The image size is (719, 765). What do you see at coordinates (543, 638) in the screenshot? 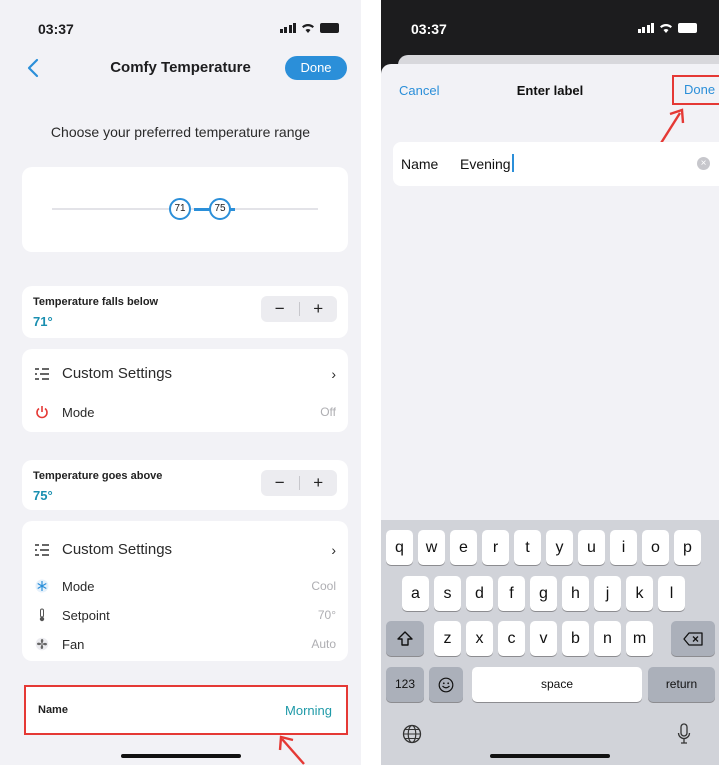
I see `key-v: v` at bounding box center [543, 638].